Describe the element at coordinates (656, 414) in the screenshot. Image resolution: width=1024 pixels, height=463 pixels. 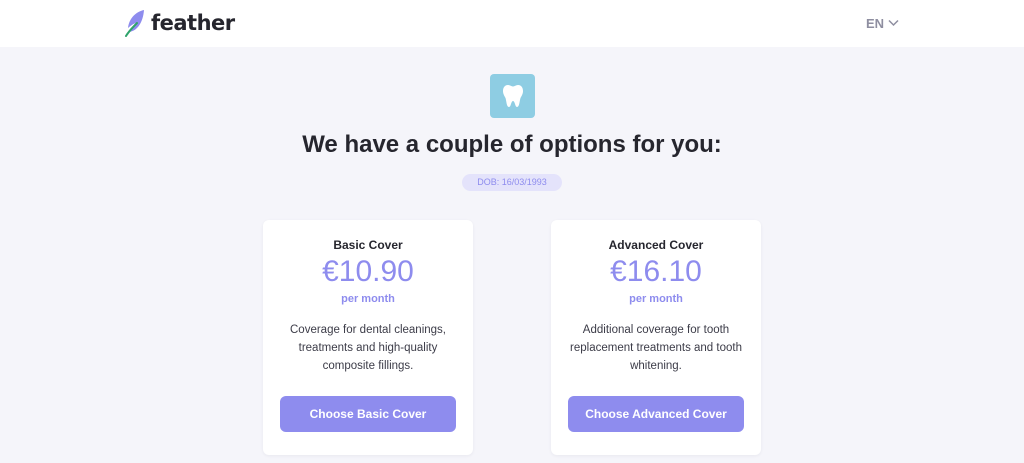
I see `choose-advanced-cover-button: Choose Advanced Cover` at that location.